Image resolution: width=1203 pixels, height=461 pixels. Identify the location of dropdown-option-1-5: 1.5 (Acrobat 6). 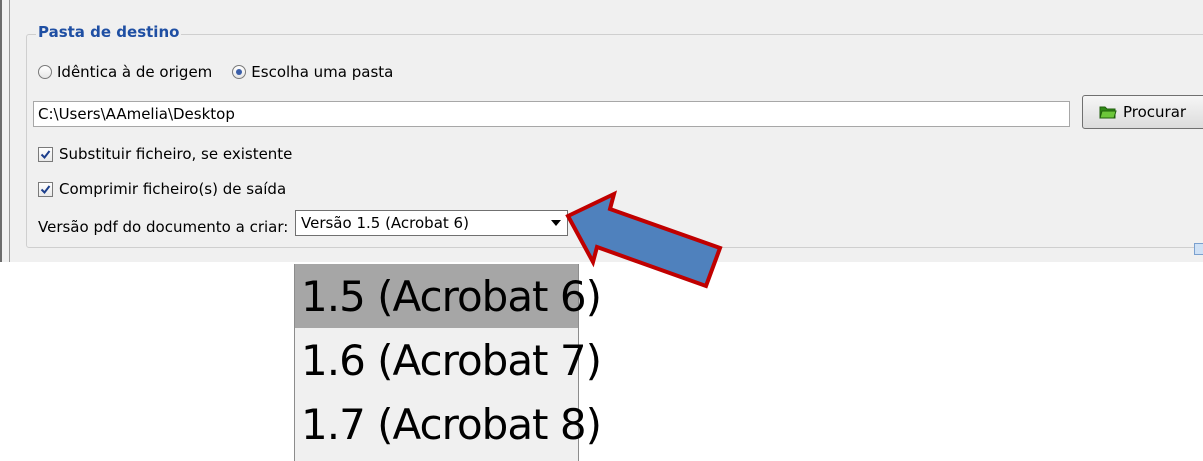
(448, 296).